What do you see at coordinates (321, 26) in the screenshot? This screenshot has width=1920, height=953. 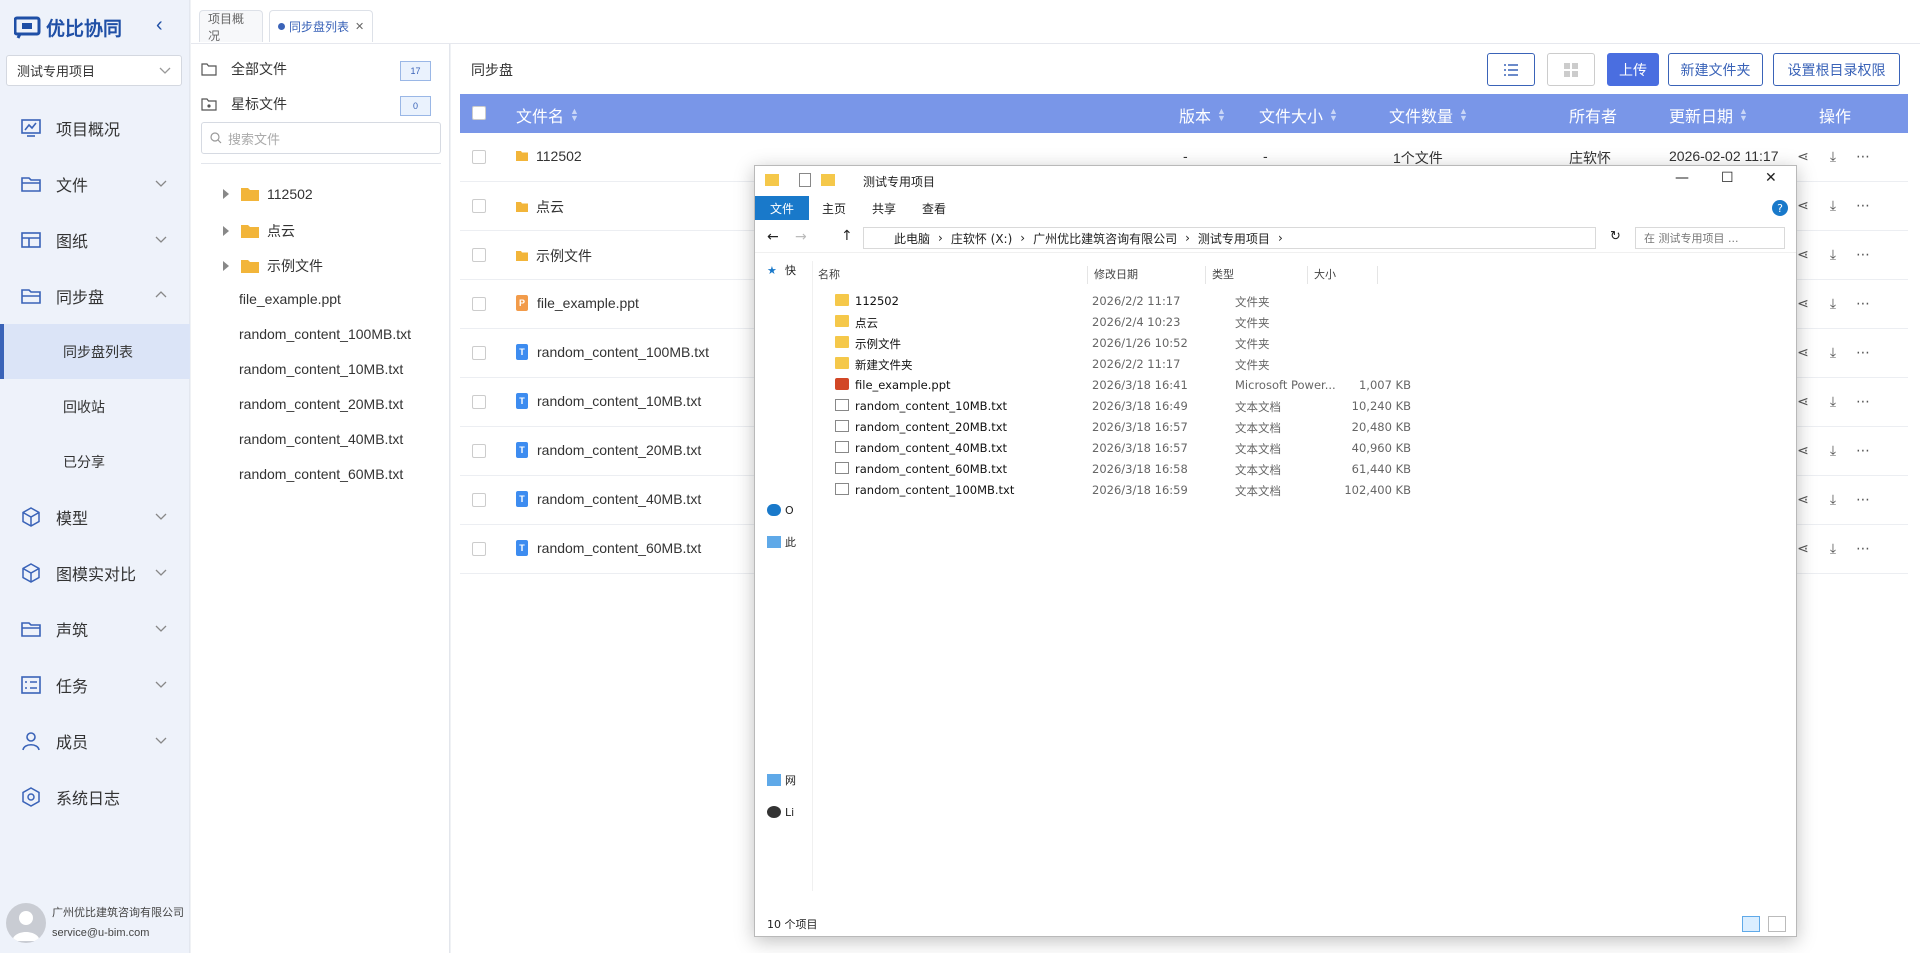 I see `tab-sync-list: 同步盘列表 ✕` at bounding box center [321, 26].